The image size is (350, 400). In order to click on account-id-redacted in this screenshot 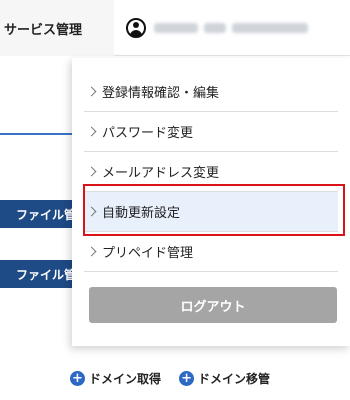, I will do `click(231, 28)`.